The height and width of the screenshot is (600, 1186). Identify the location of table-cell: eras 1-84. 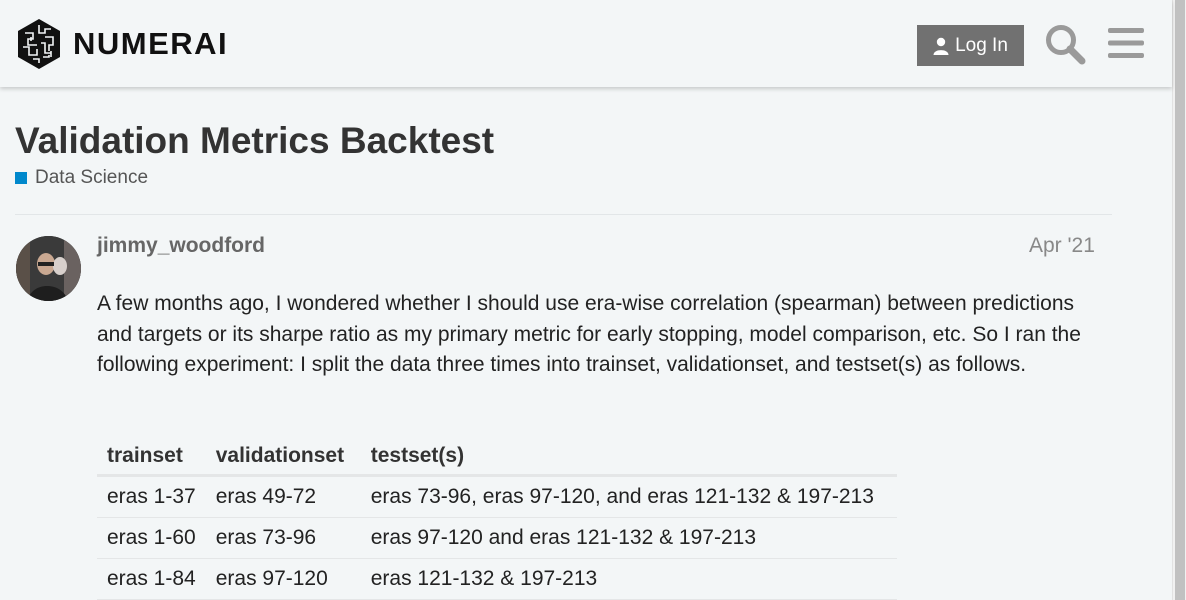
(151, 579).